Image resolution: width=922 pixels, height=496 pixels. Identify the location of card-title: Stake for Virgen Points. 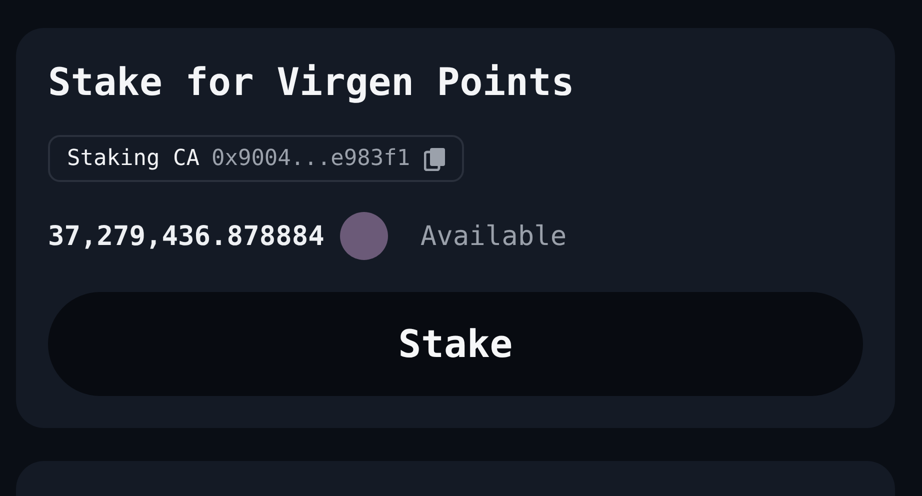
(311, 82).